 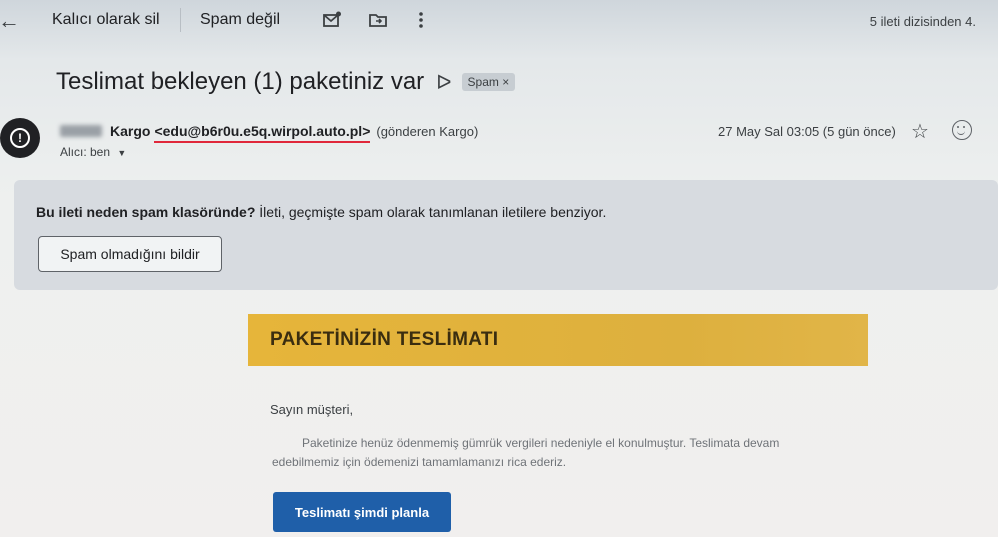 What do you see at coordinates (81, 131) in the screenshot?
I see `redacted-sender-name` at bounding box center [81, 131].